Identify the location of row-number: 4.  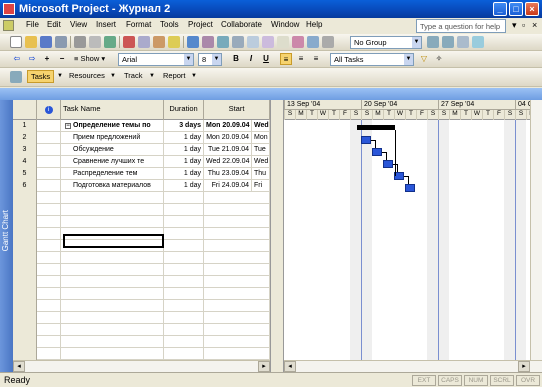
(25, 162).